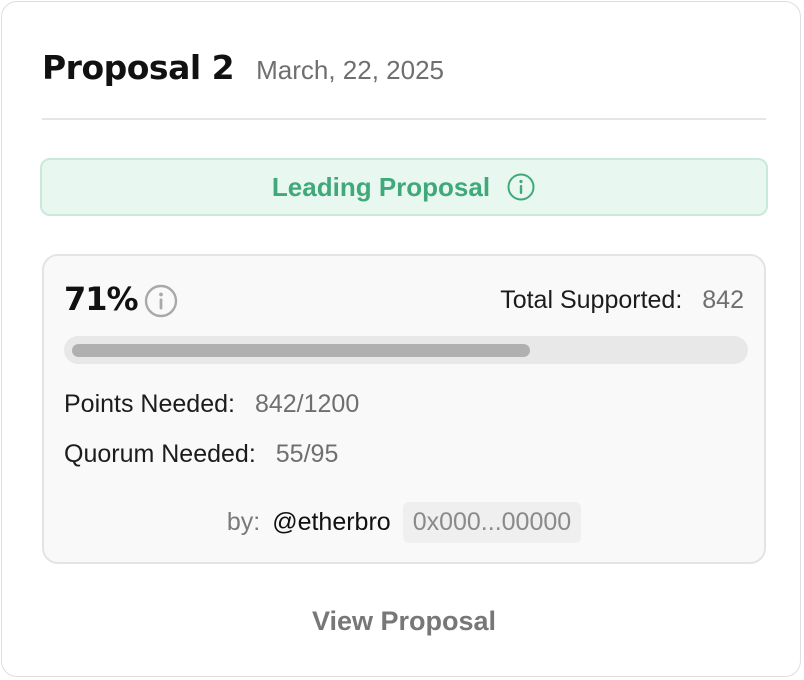  Describe the element at coordinates (301, 350) in the screenshot. I see `support-progress-fill` at that location.